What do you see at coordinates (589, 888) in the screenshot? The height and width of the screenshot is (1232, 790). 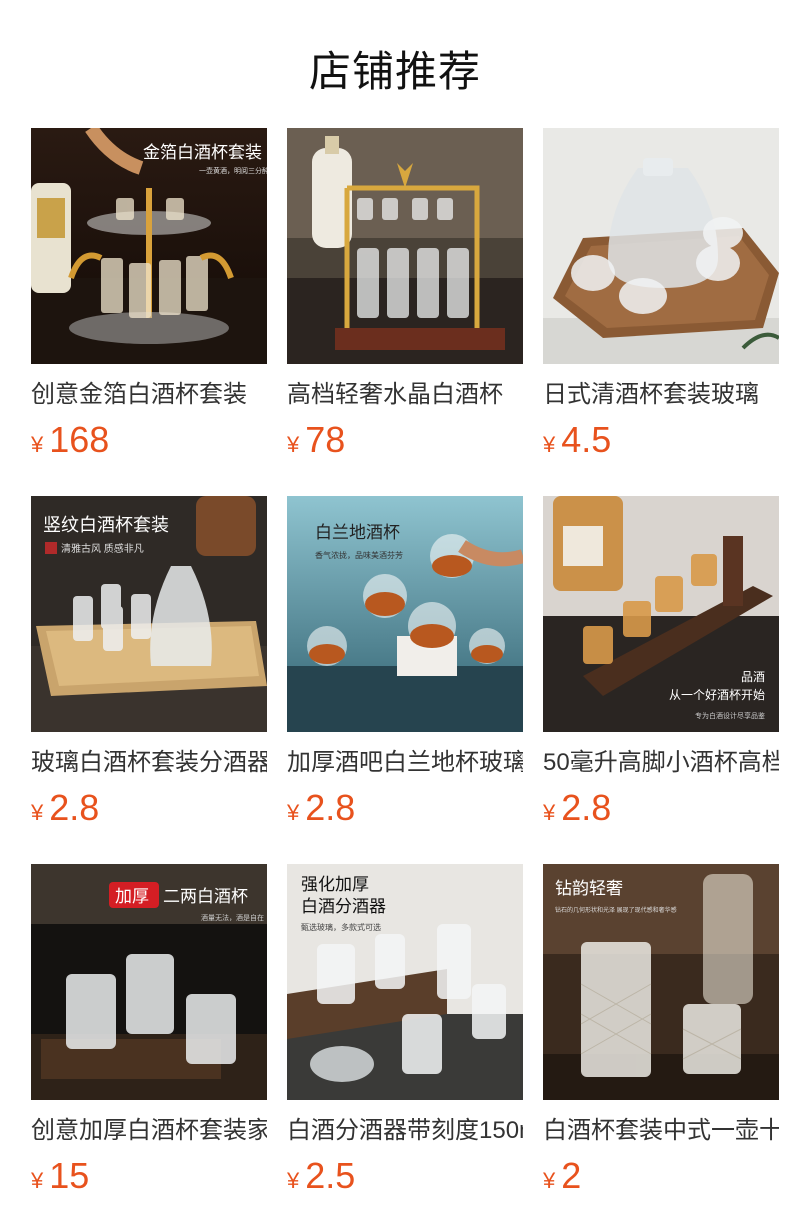 I see `overlay-text: 钻韵轻奢` at bounding box center [589, 888].